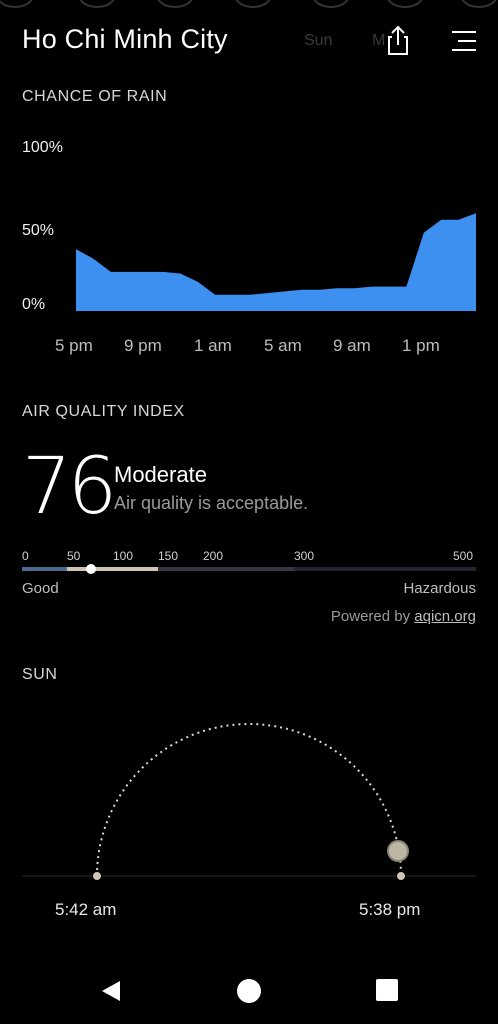  Describe the element at coordinates (123, 556) in the screenshot. I see `aqi-scale-label: 100` at that location.